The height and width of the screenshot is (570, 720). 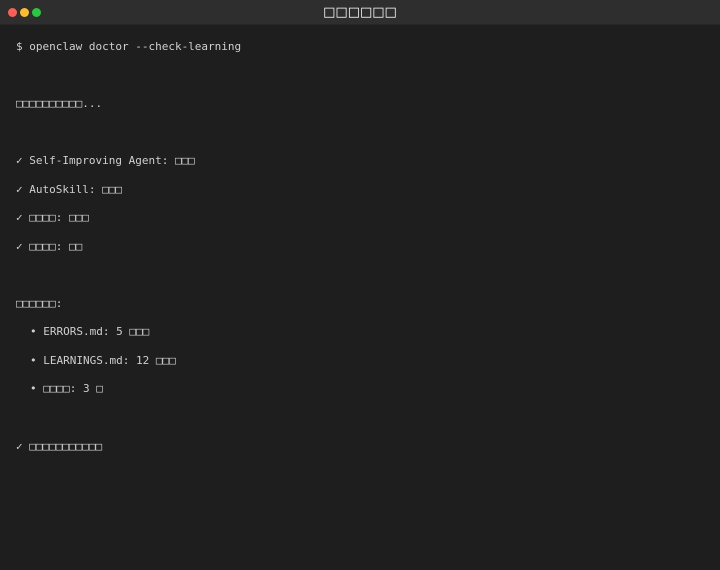 What do you see at coordinates (103, 360) in the screenshot?
I see `stats-item-learnings: • LEARNINGS.md: 12 □□□` at bounding box center [103, 360].